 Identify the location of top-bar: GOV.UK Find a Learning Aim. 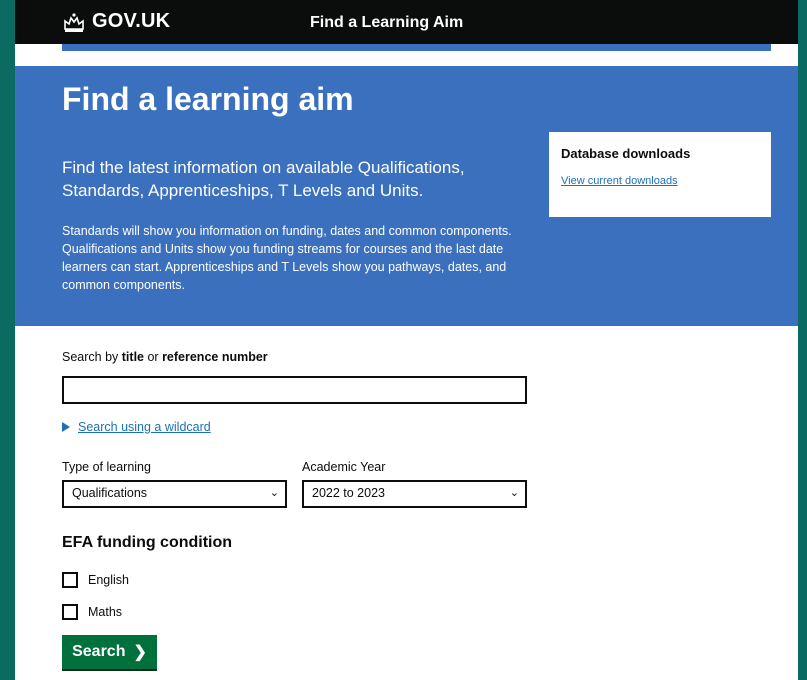
(406, 25).